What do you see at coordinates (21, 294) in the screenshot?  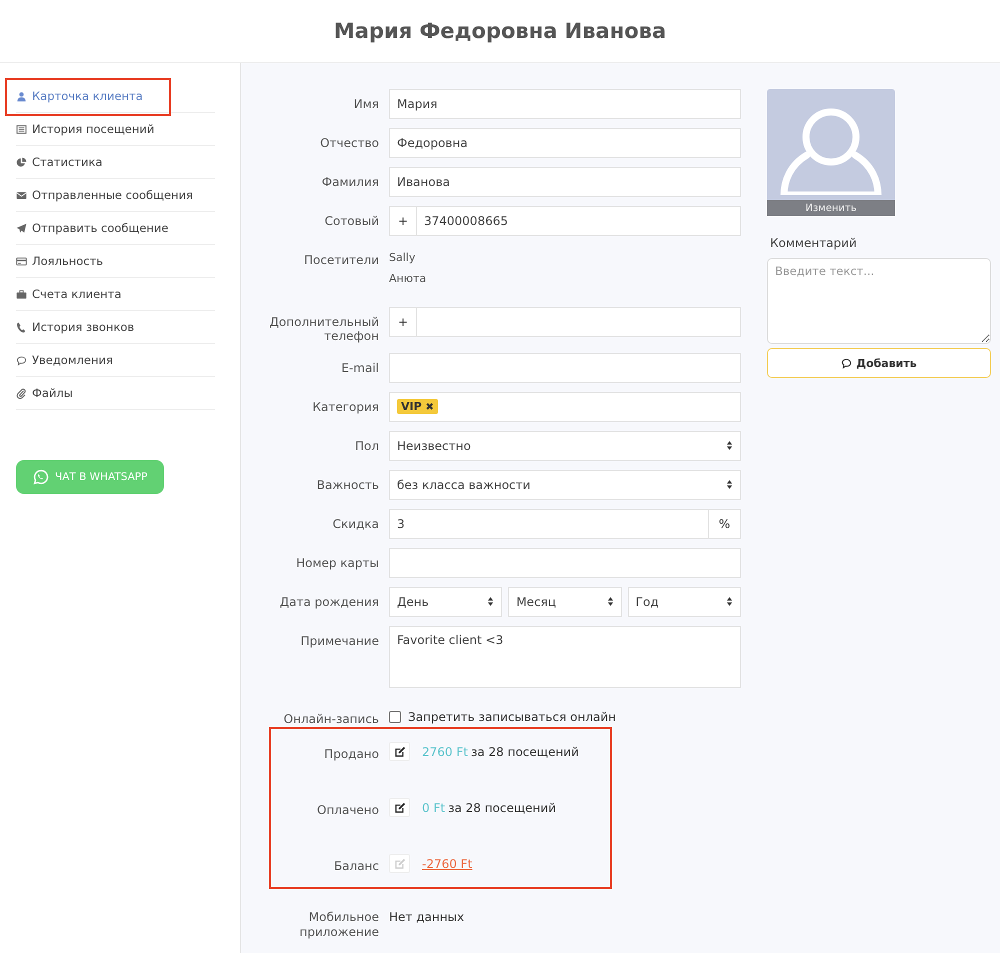 I see `briefcase-icon` at bounding box center [21, 294].